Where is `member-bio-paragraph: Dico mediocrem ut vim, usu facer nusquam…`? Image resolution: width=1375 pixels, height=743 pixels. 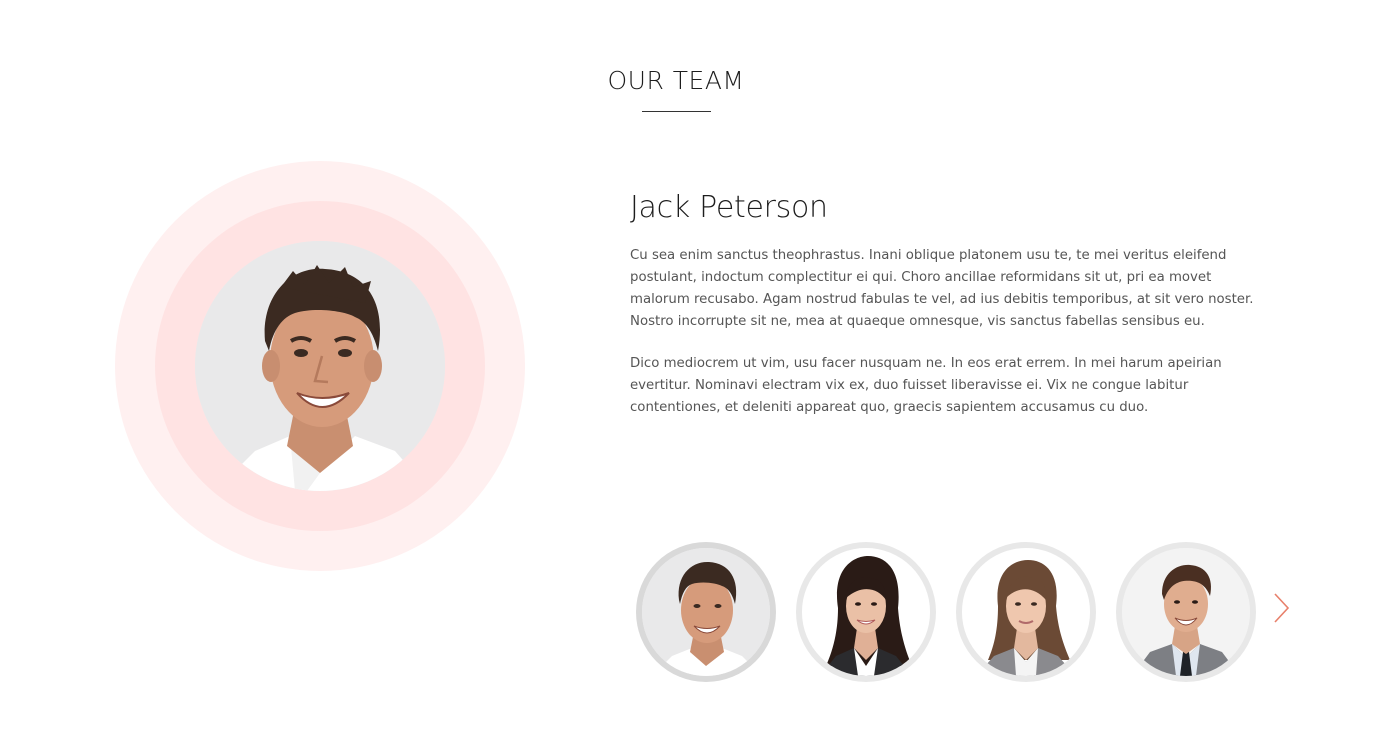
member-bio-paragraph: Dico mediocrem ut vim, usu facer nusquam… is located at coordinates (926, 385).